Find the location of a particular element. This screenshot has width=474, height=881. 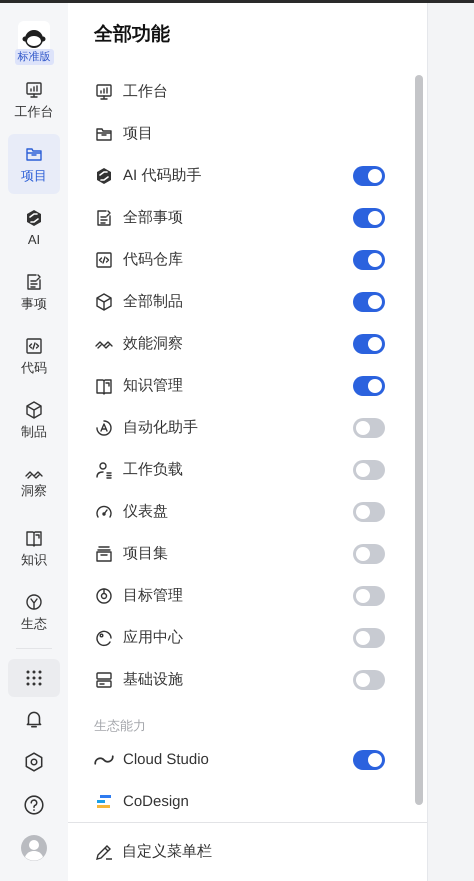

feature-label: 应用中心 is located at coordinates (153, 638).